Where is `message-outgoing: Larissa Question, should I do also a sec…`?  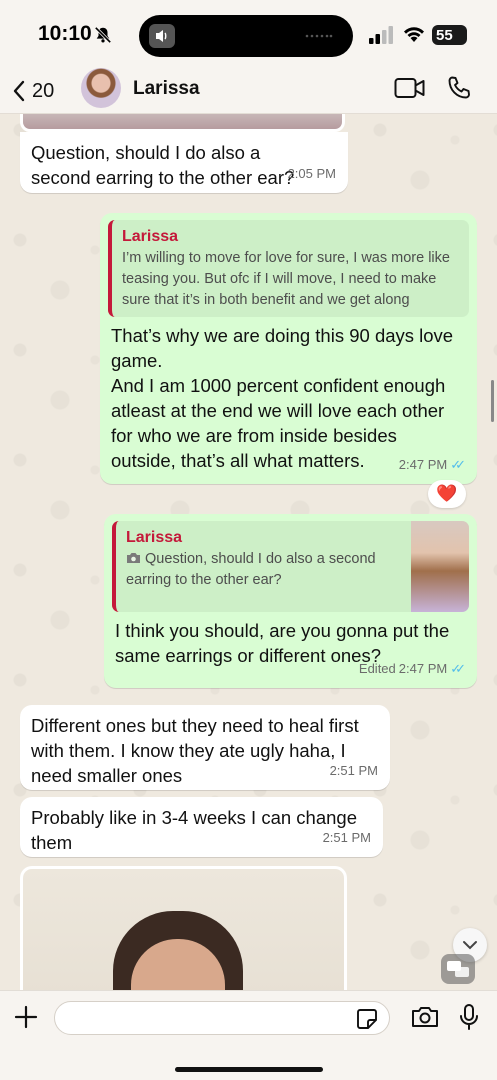
message-outgoing: Larissa Question, should I do also a sec… is located at coordinates (290, 601).